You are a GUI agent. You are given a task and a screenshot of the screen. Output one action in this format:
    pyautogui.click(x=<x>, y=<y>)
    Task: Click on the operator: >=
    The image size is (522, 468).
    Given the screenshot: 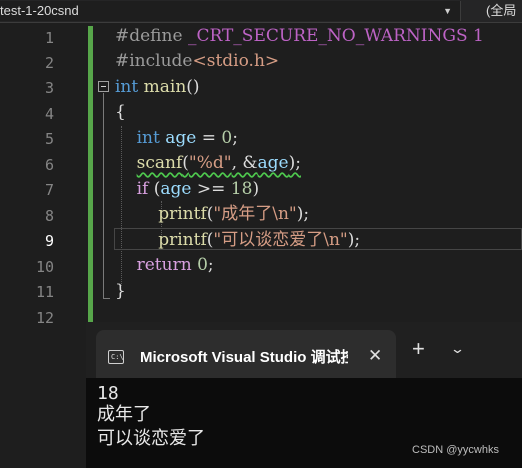 What is the action you would take?
    pyautogui.click(x=211, y=189)
    